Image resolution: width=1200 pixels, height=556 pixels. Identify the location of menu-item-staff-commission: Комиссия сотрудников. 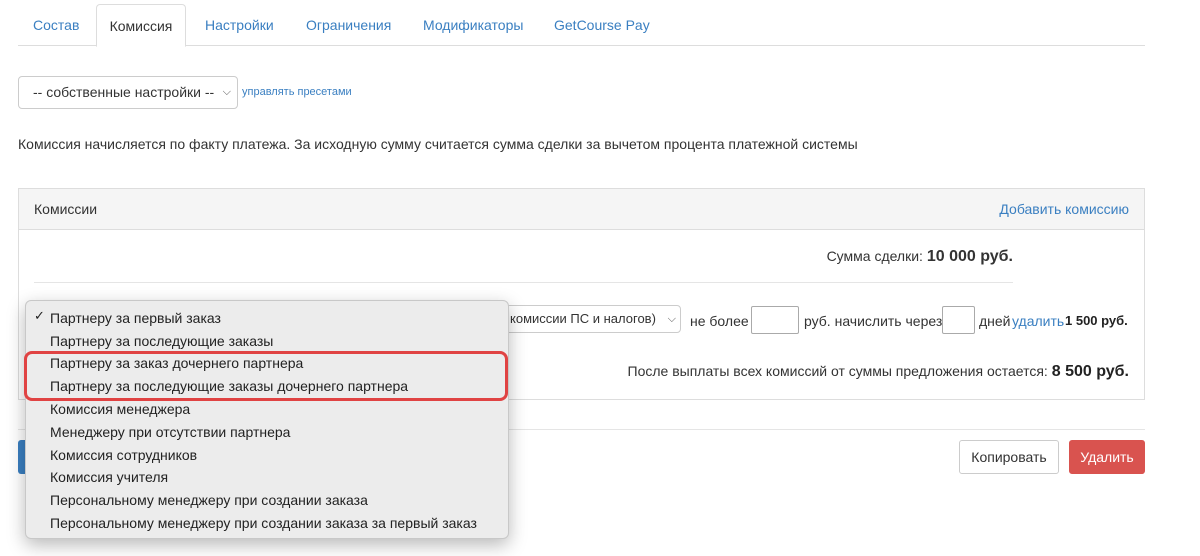
(123, 455).